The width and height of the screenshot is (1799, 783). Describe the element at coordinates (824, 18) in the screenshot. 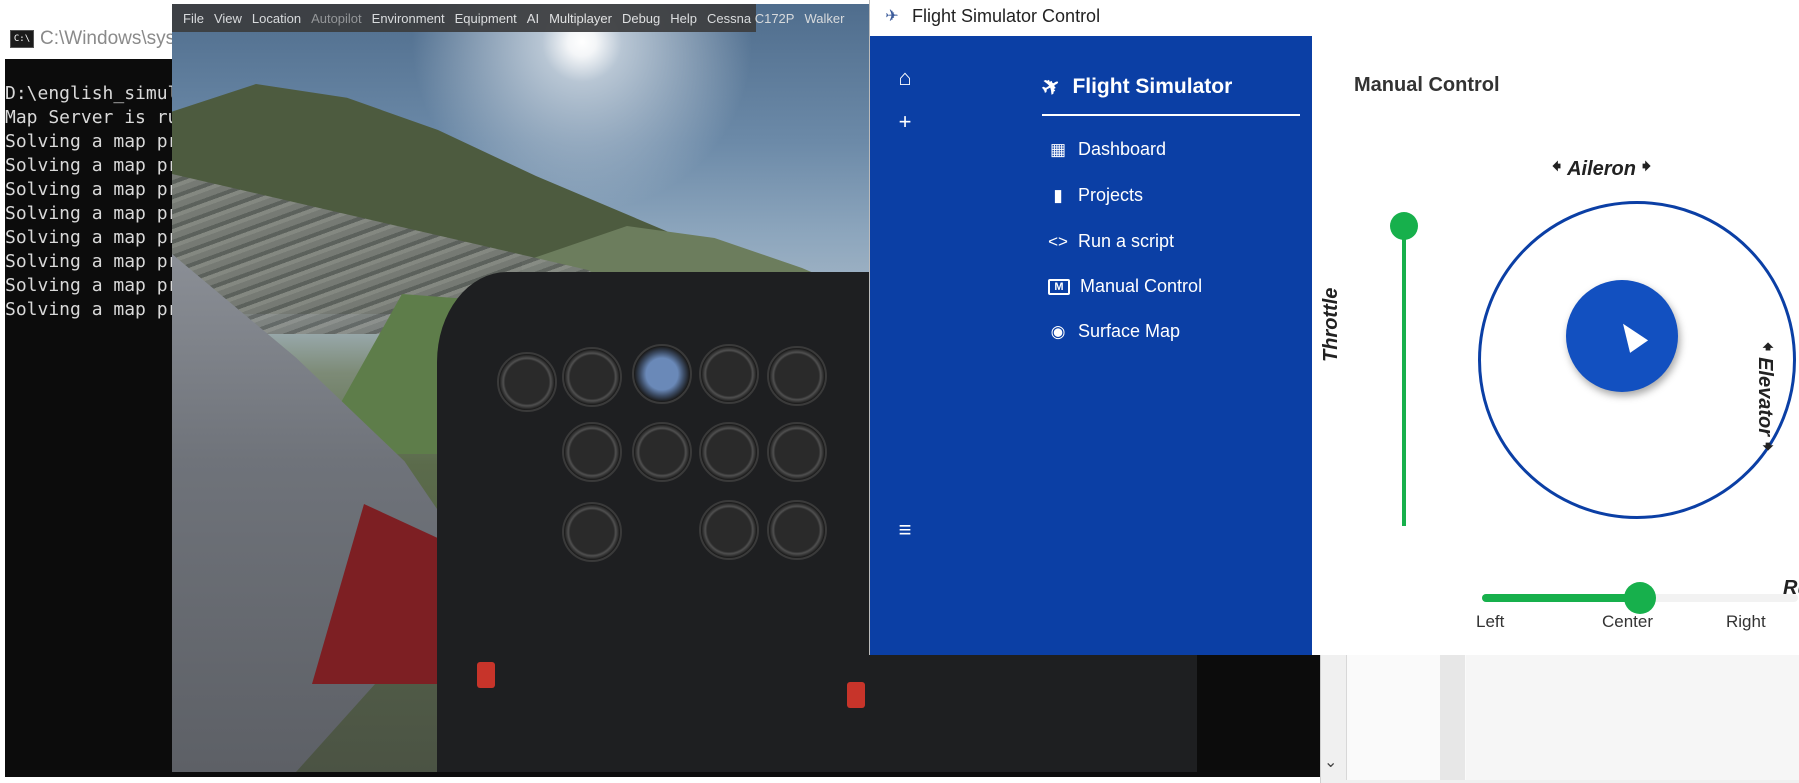

I see `menu-walker: Walker` at that location.